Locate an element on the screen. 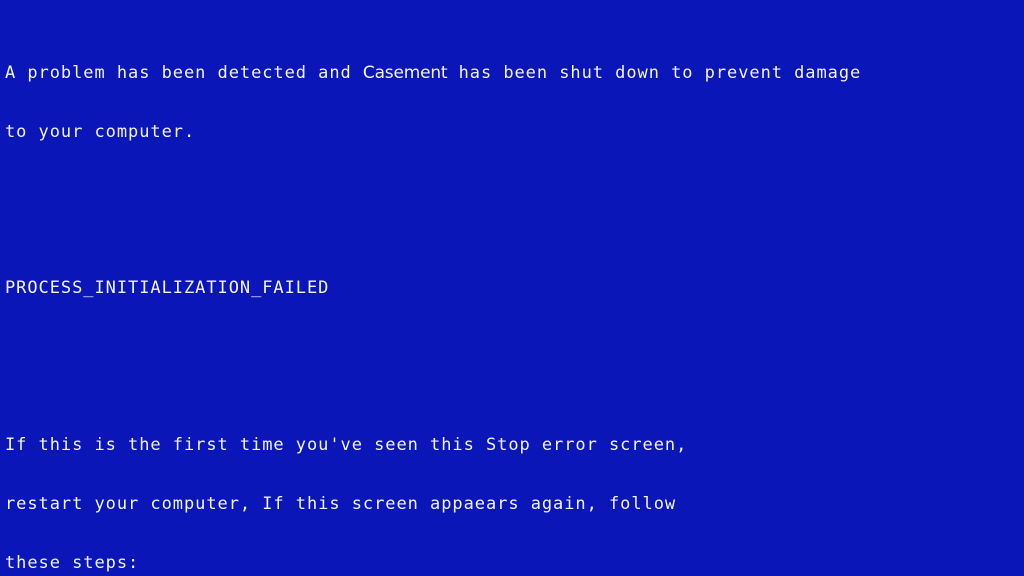 The width and height of the screenshot is (1024, 576). error-code: PROCESS_INITIALIZATION_FAILED is located at coordinates (167, 288).